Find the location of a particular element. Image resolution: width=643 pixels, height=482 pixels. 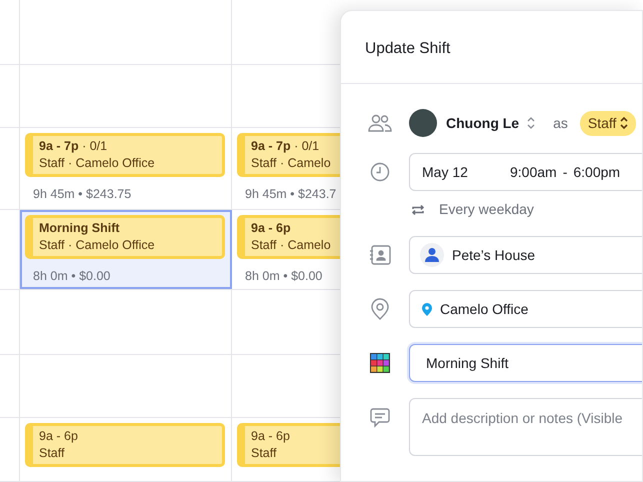

as-label: as is located at coordinates (560, 123).